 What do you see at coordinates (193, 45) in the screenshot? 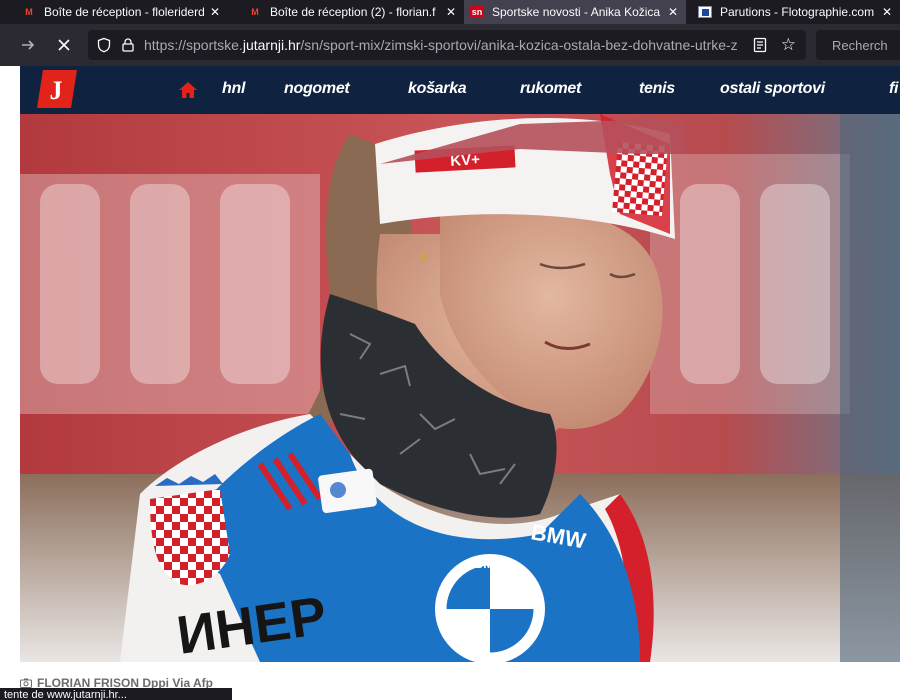
I see `url-prefix: https://sportske.` at bounding box center [193, 45].